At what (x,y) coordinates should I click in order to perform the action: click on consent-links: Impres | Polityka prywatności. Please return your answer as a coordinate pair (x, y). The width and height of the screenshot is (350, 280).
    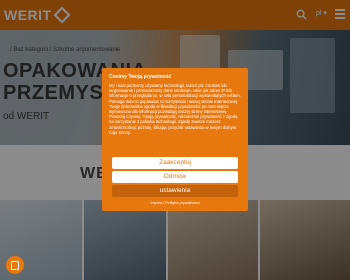
    Looking at the image, I should click on (175, 203).